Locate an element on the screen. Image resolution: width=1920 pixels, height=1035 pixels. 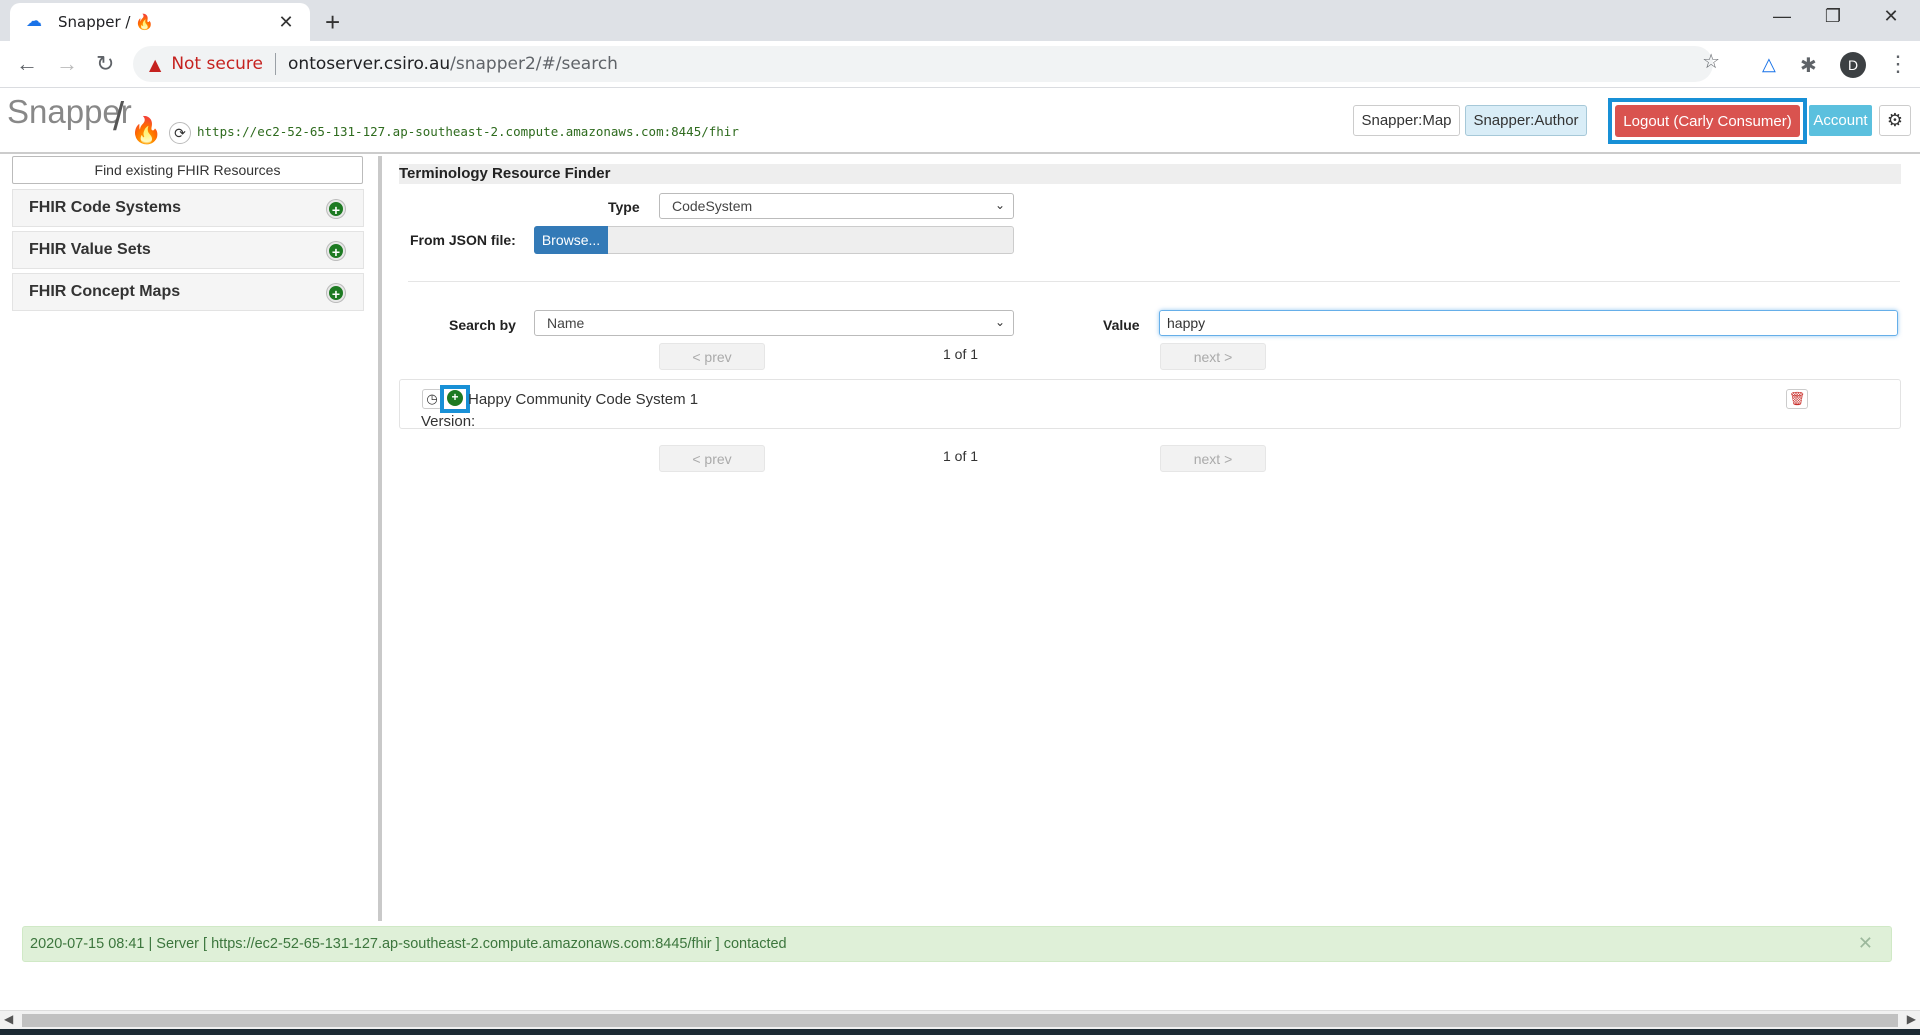
browser-tab-bar: ☁ Snapper / 🔥 ✕ + — ❐ ✕ is located at coordinates (960, 20).